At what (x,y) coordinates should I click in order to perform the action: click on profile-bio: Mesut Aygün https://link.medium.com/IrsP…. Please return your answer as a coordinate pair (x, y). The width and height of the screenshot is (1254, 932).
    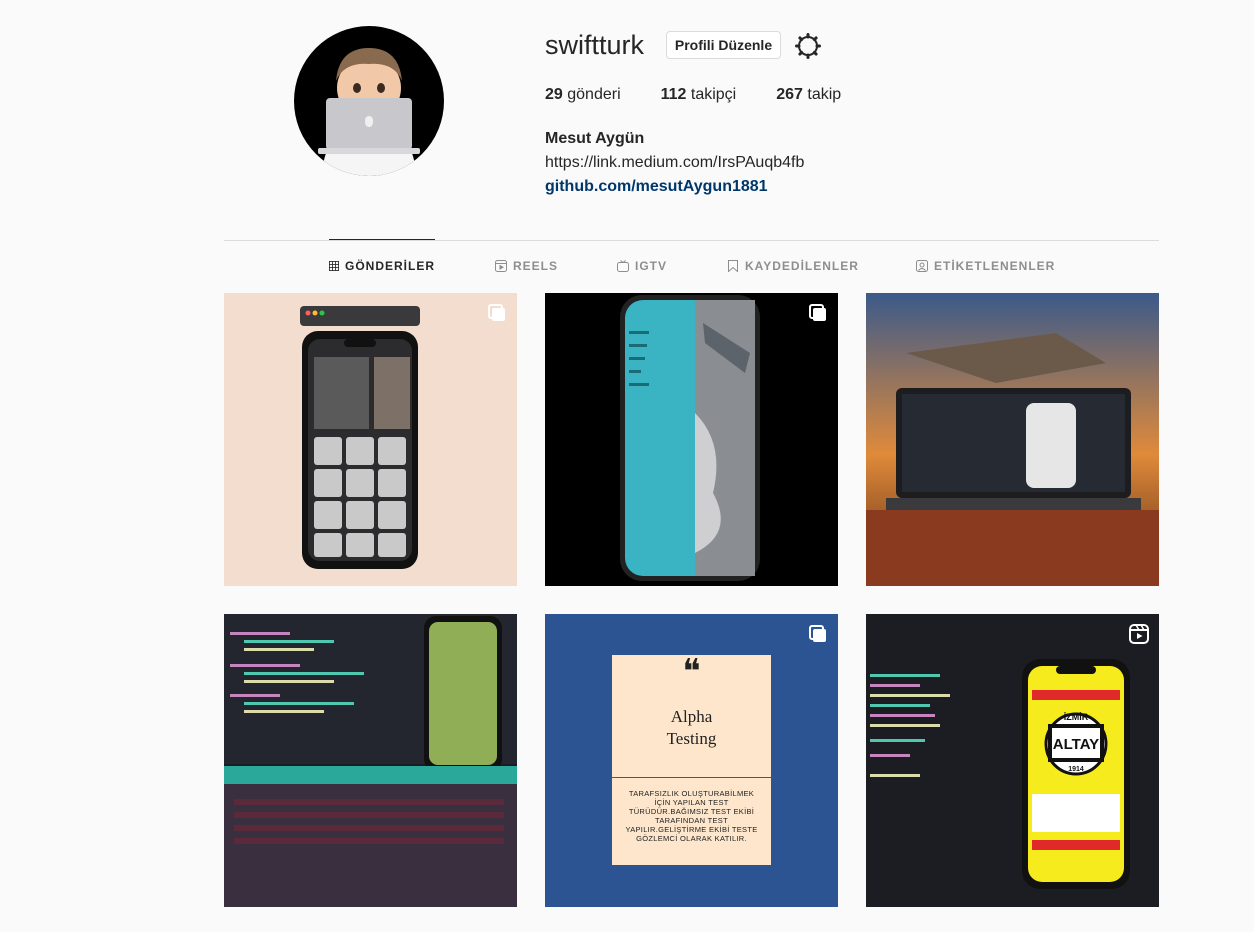
    Looking at the image, I should click on (674, 163).